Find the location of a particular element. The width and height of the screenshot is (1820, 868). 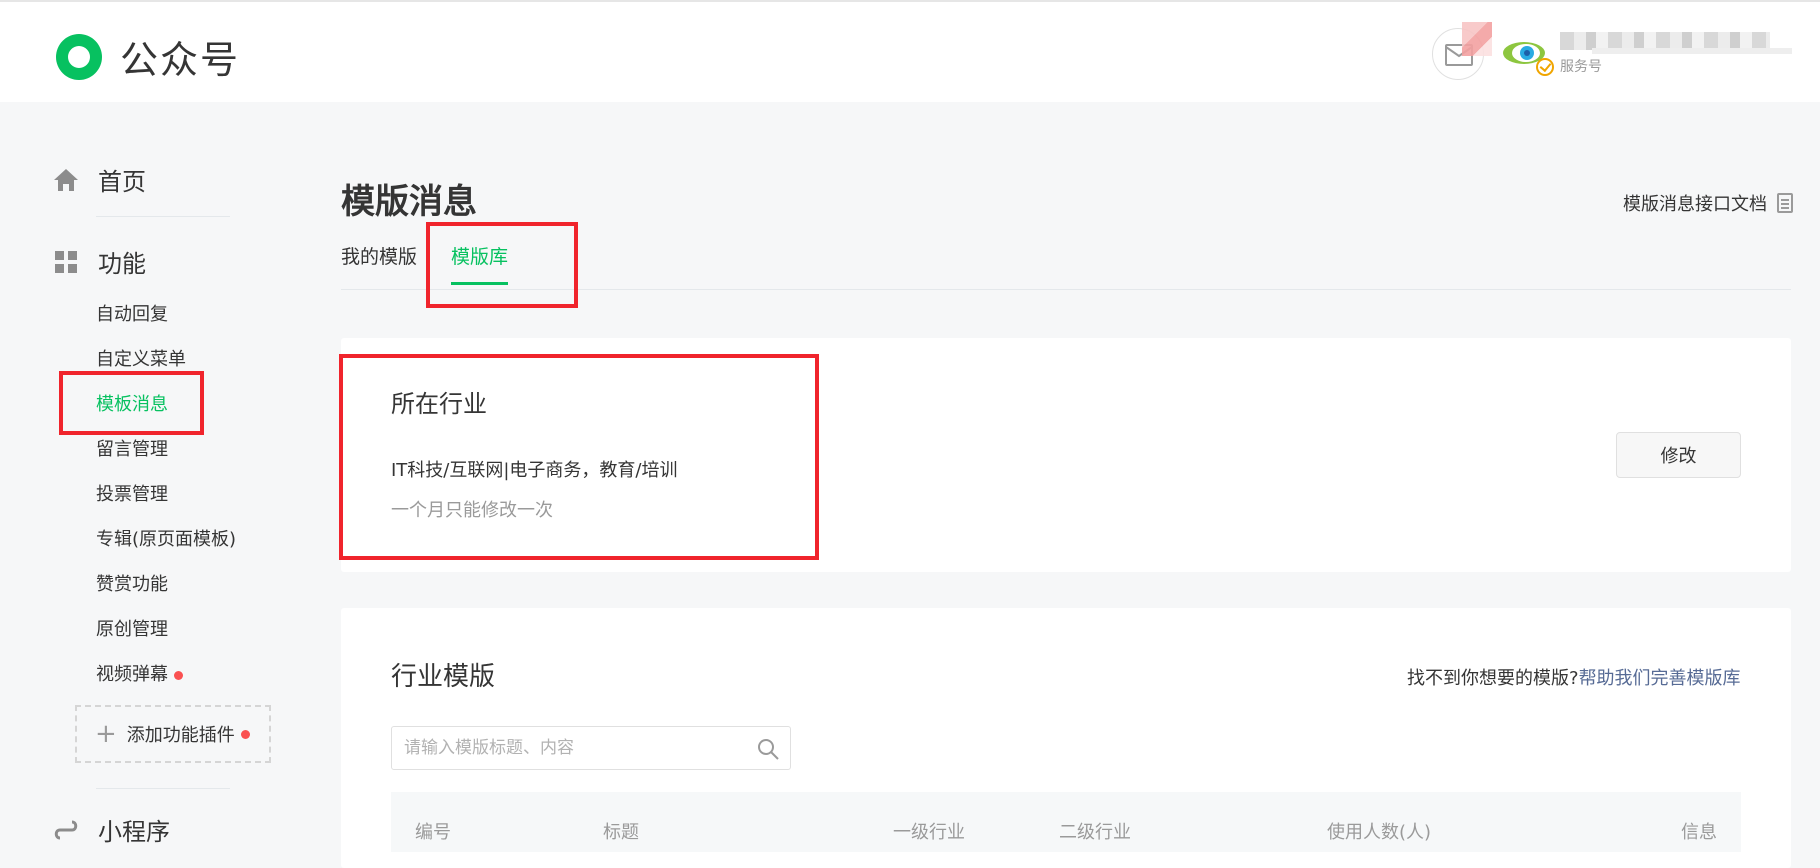

doc-link-label: 模版消息接口文档 is located at coordinates (1695, 204).